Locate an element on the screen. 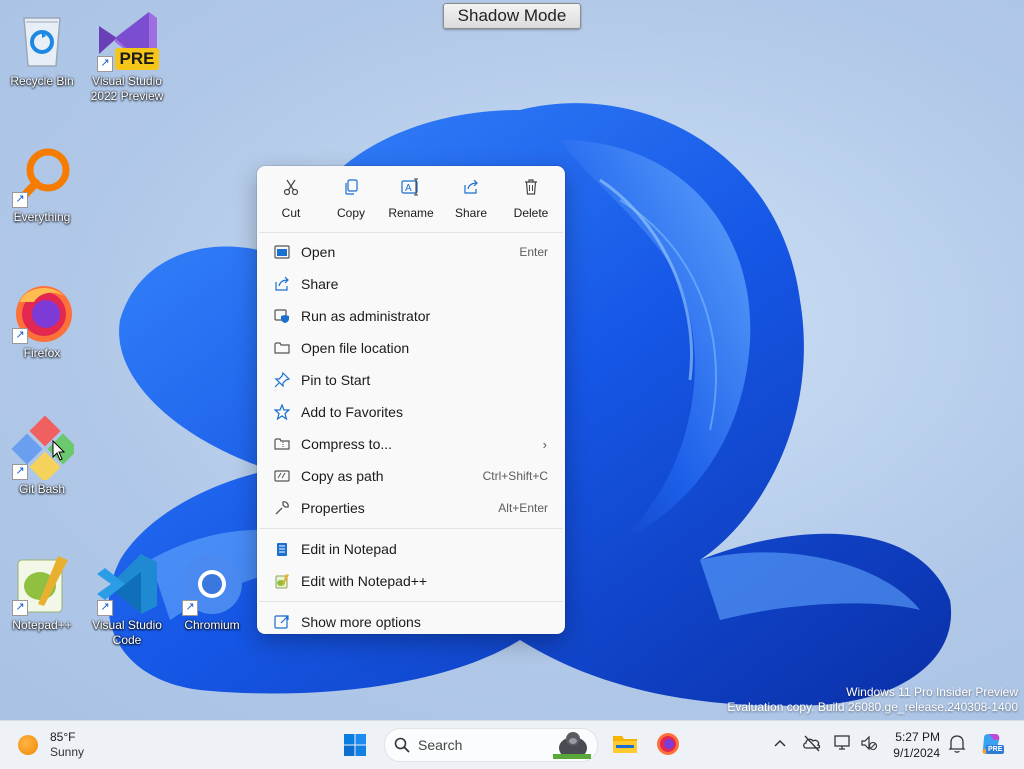  vscode-icon: ↗ is located at coordinates (127, 584).